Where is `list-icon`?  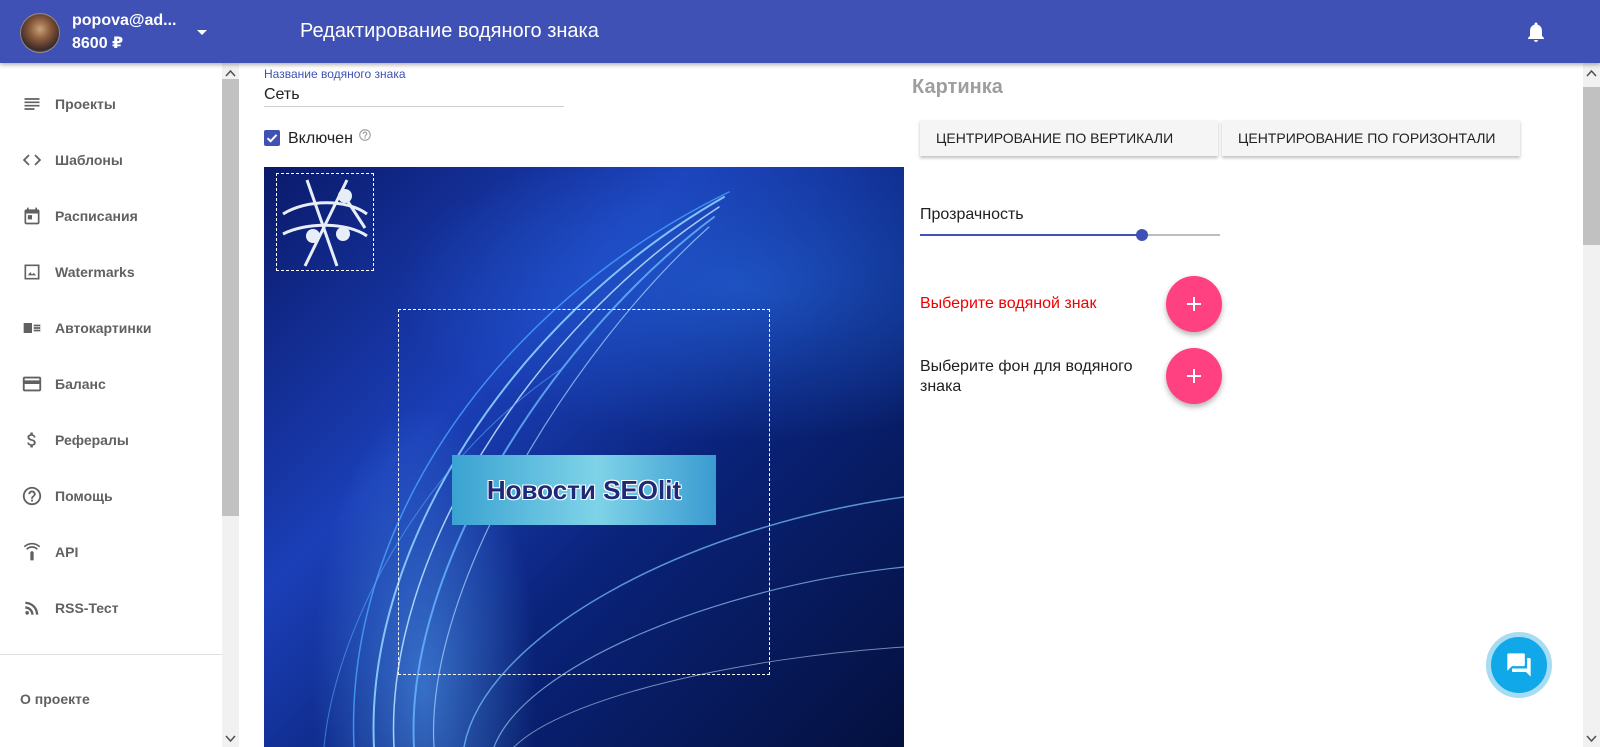
list-icon is located at coordinates (32, 104).